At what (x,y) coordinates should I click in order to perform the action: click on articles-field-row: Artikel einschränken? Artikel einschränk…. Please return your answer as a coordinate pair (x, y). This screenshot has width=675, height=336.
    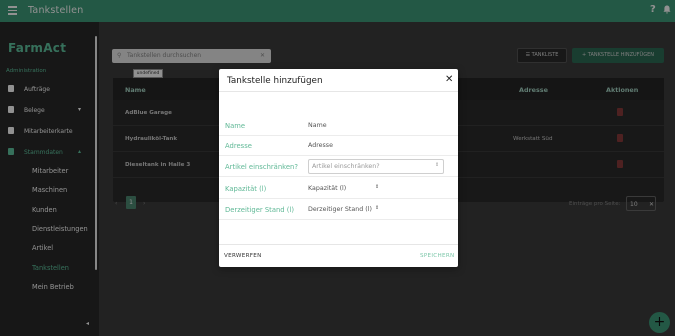
    Looking at the image, I should click on (338, 167).